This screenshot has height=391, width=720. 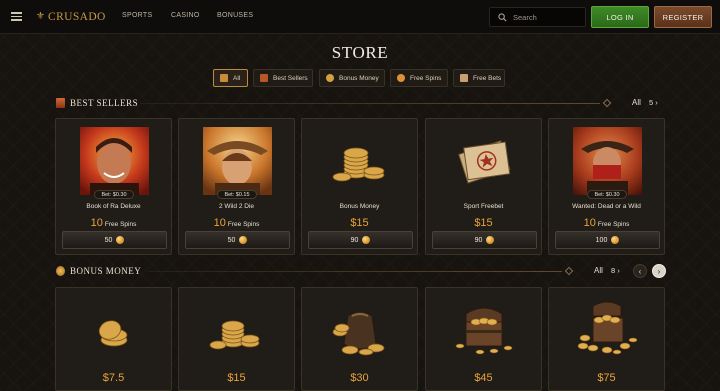 I want to click on login-button: LOG IN, so click(x=620, y=17).